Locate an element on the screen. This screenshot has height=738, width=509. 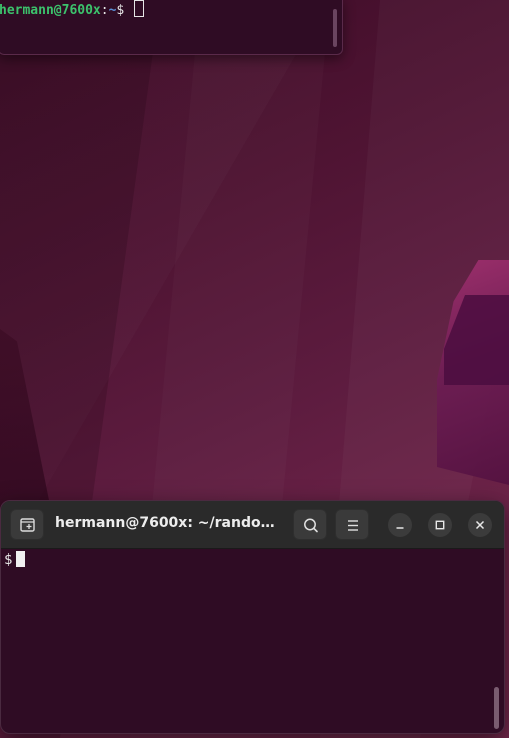
terminal-cursor-unfocused is located at coordinates (139, 8).